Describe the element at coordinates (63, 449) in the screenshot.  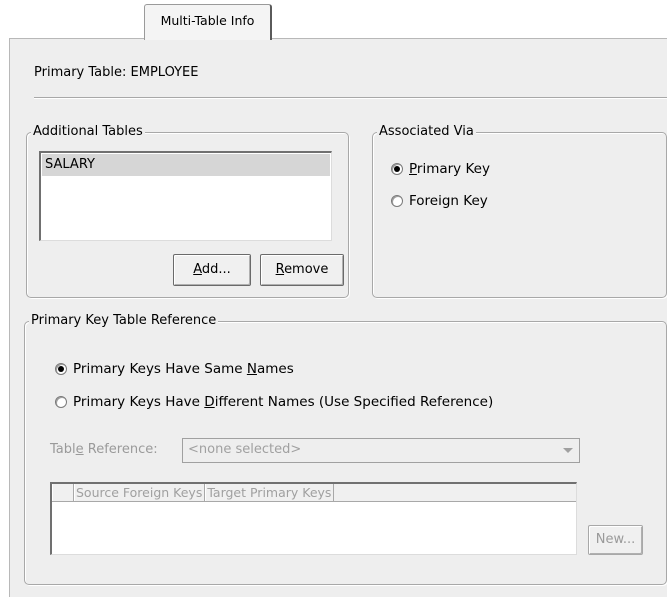
I see `table-reference-prefix: Tabl` at that location.